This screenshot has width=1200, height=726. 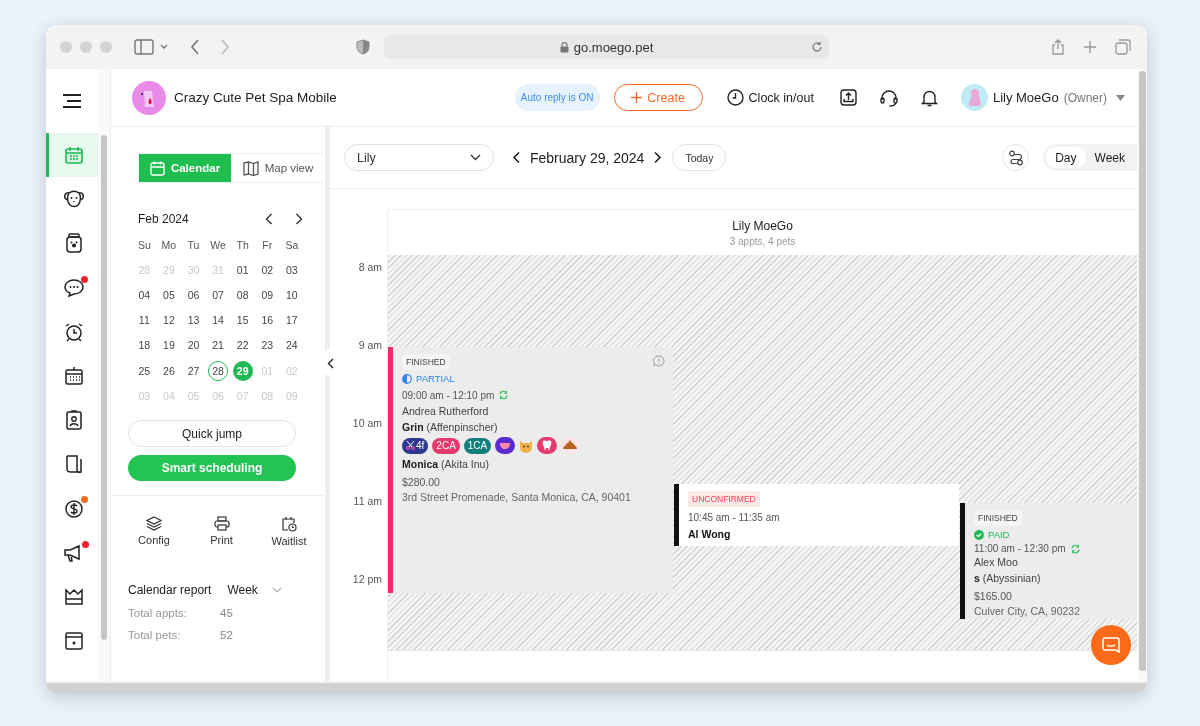 I want to click on reload-icon, so click(x=817, y=47).